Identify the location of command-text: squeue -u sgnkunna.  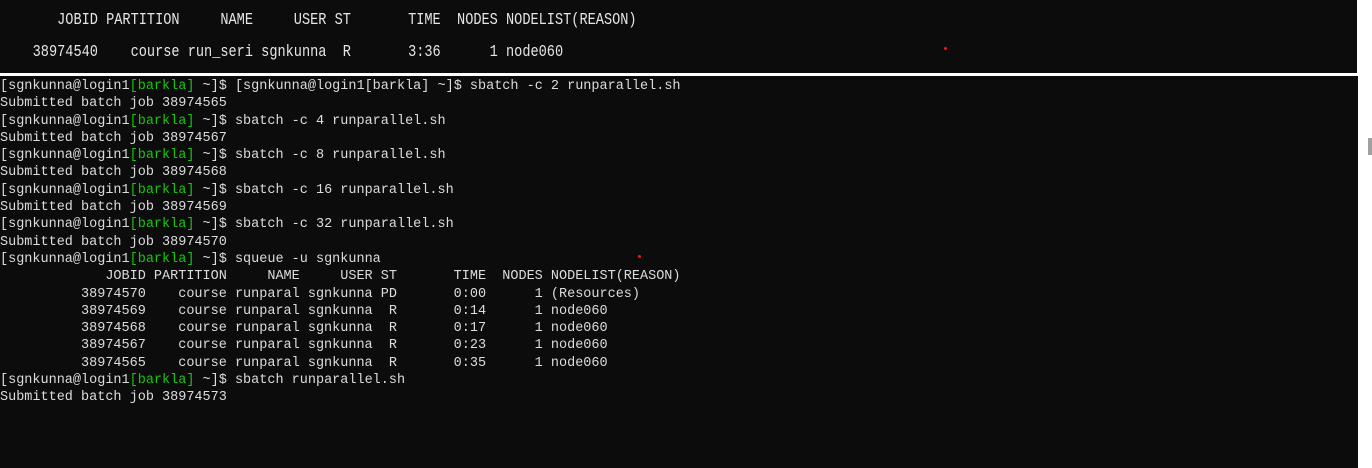
(307, 259).